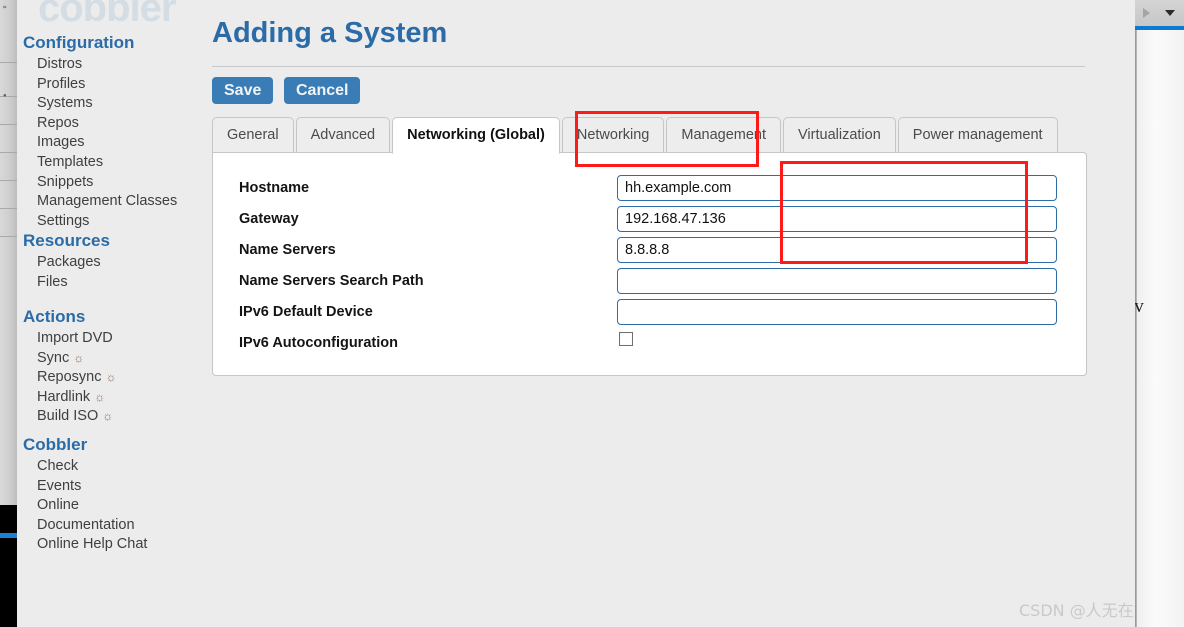 This screenshot has height=627, width=1184. I want to click on sidebar-item-templates: Templates, so click(117, 163).